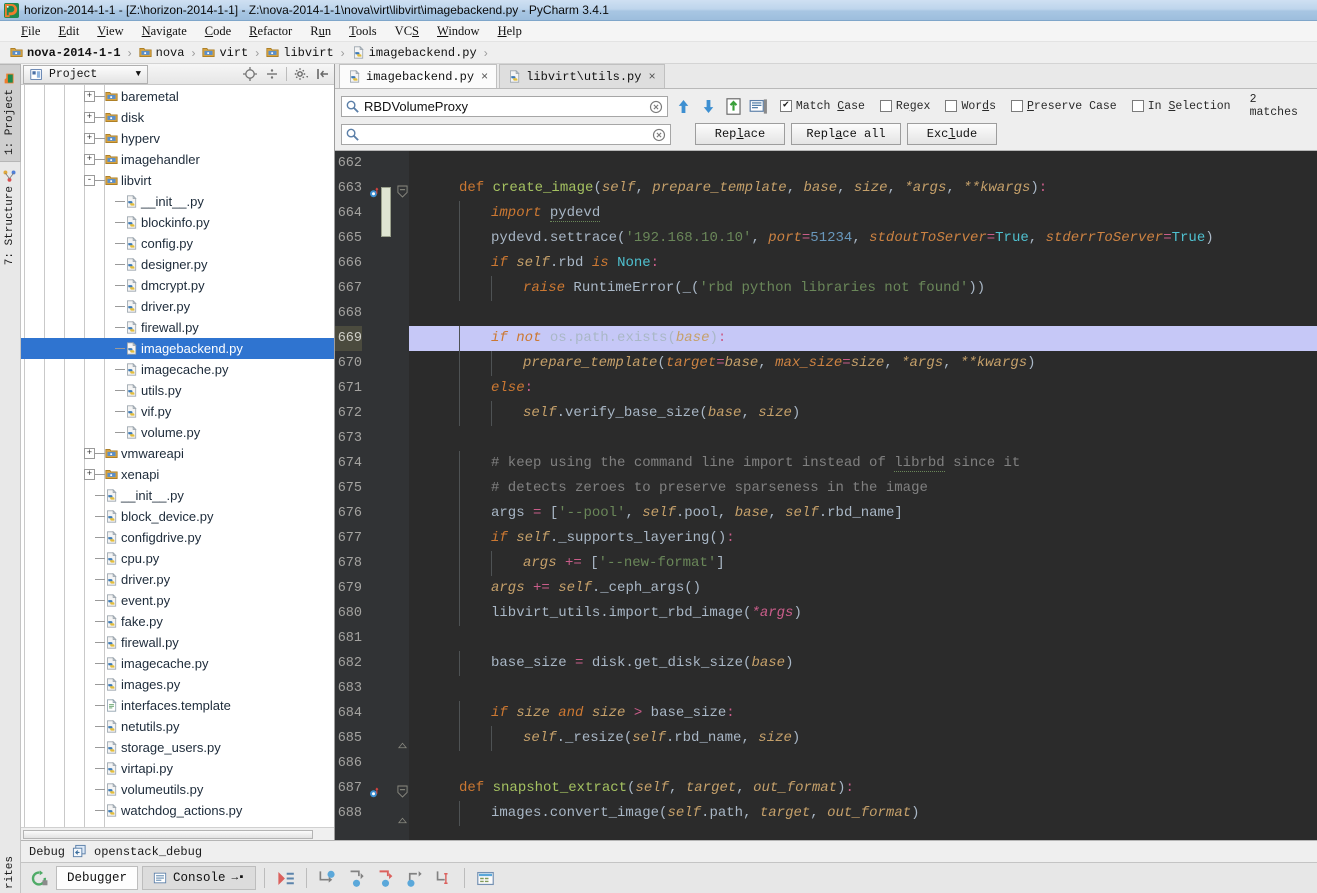 This screenshot has width=1317, height=893. I want to click on replace-all-button: Repl a ce all, so click(846, 134).